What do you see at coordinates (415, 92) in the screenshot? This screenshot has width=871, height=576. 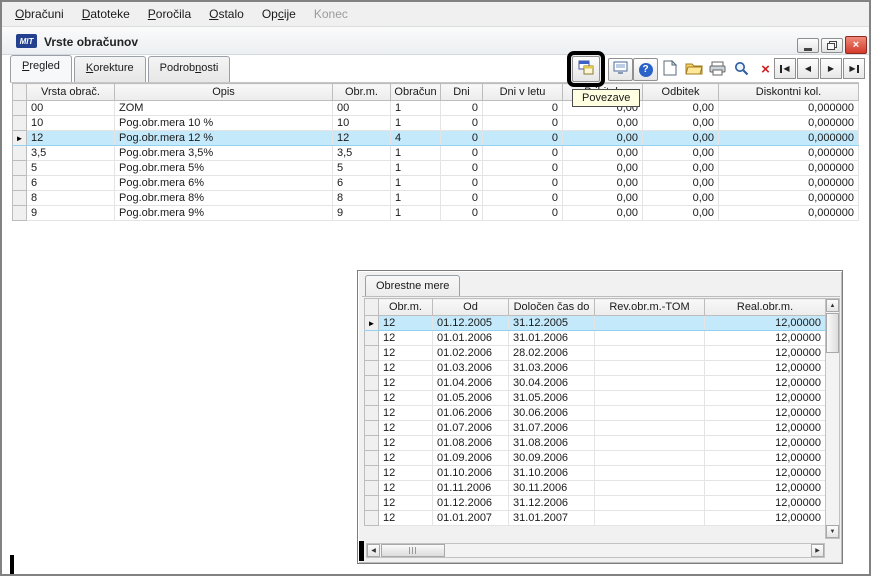 I see `column-header: Obračun` at bounding box center [415, 92].